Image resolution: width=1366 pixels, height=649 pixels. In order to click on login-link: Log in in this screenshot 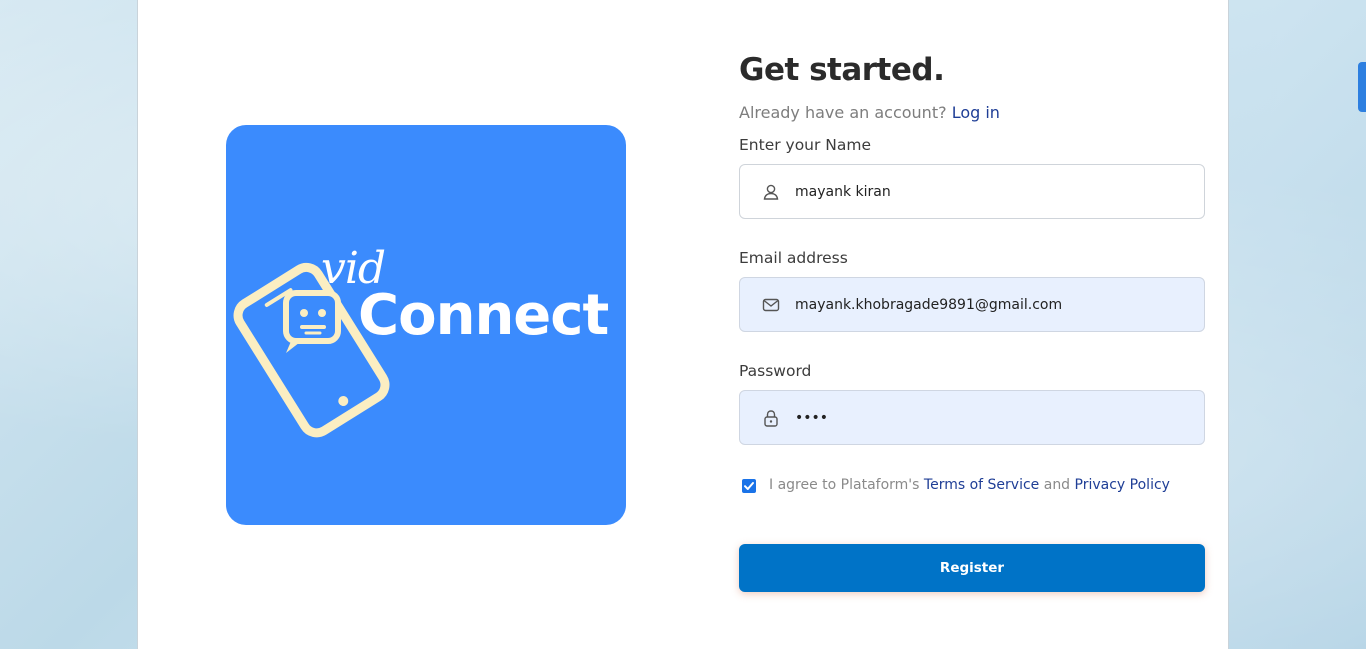, I will do `click(976, 112)`.